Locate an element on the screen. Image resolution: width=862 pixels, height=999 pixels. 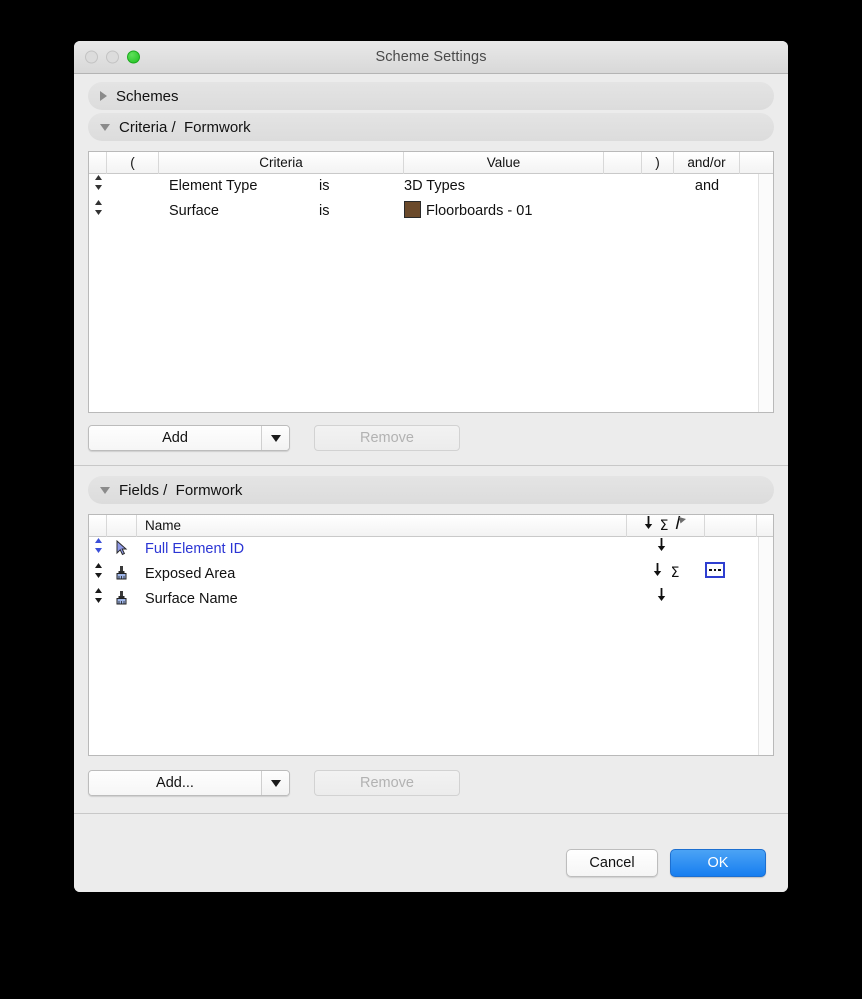
fields-col-name: Name is located at coordinates (382, 526).